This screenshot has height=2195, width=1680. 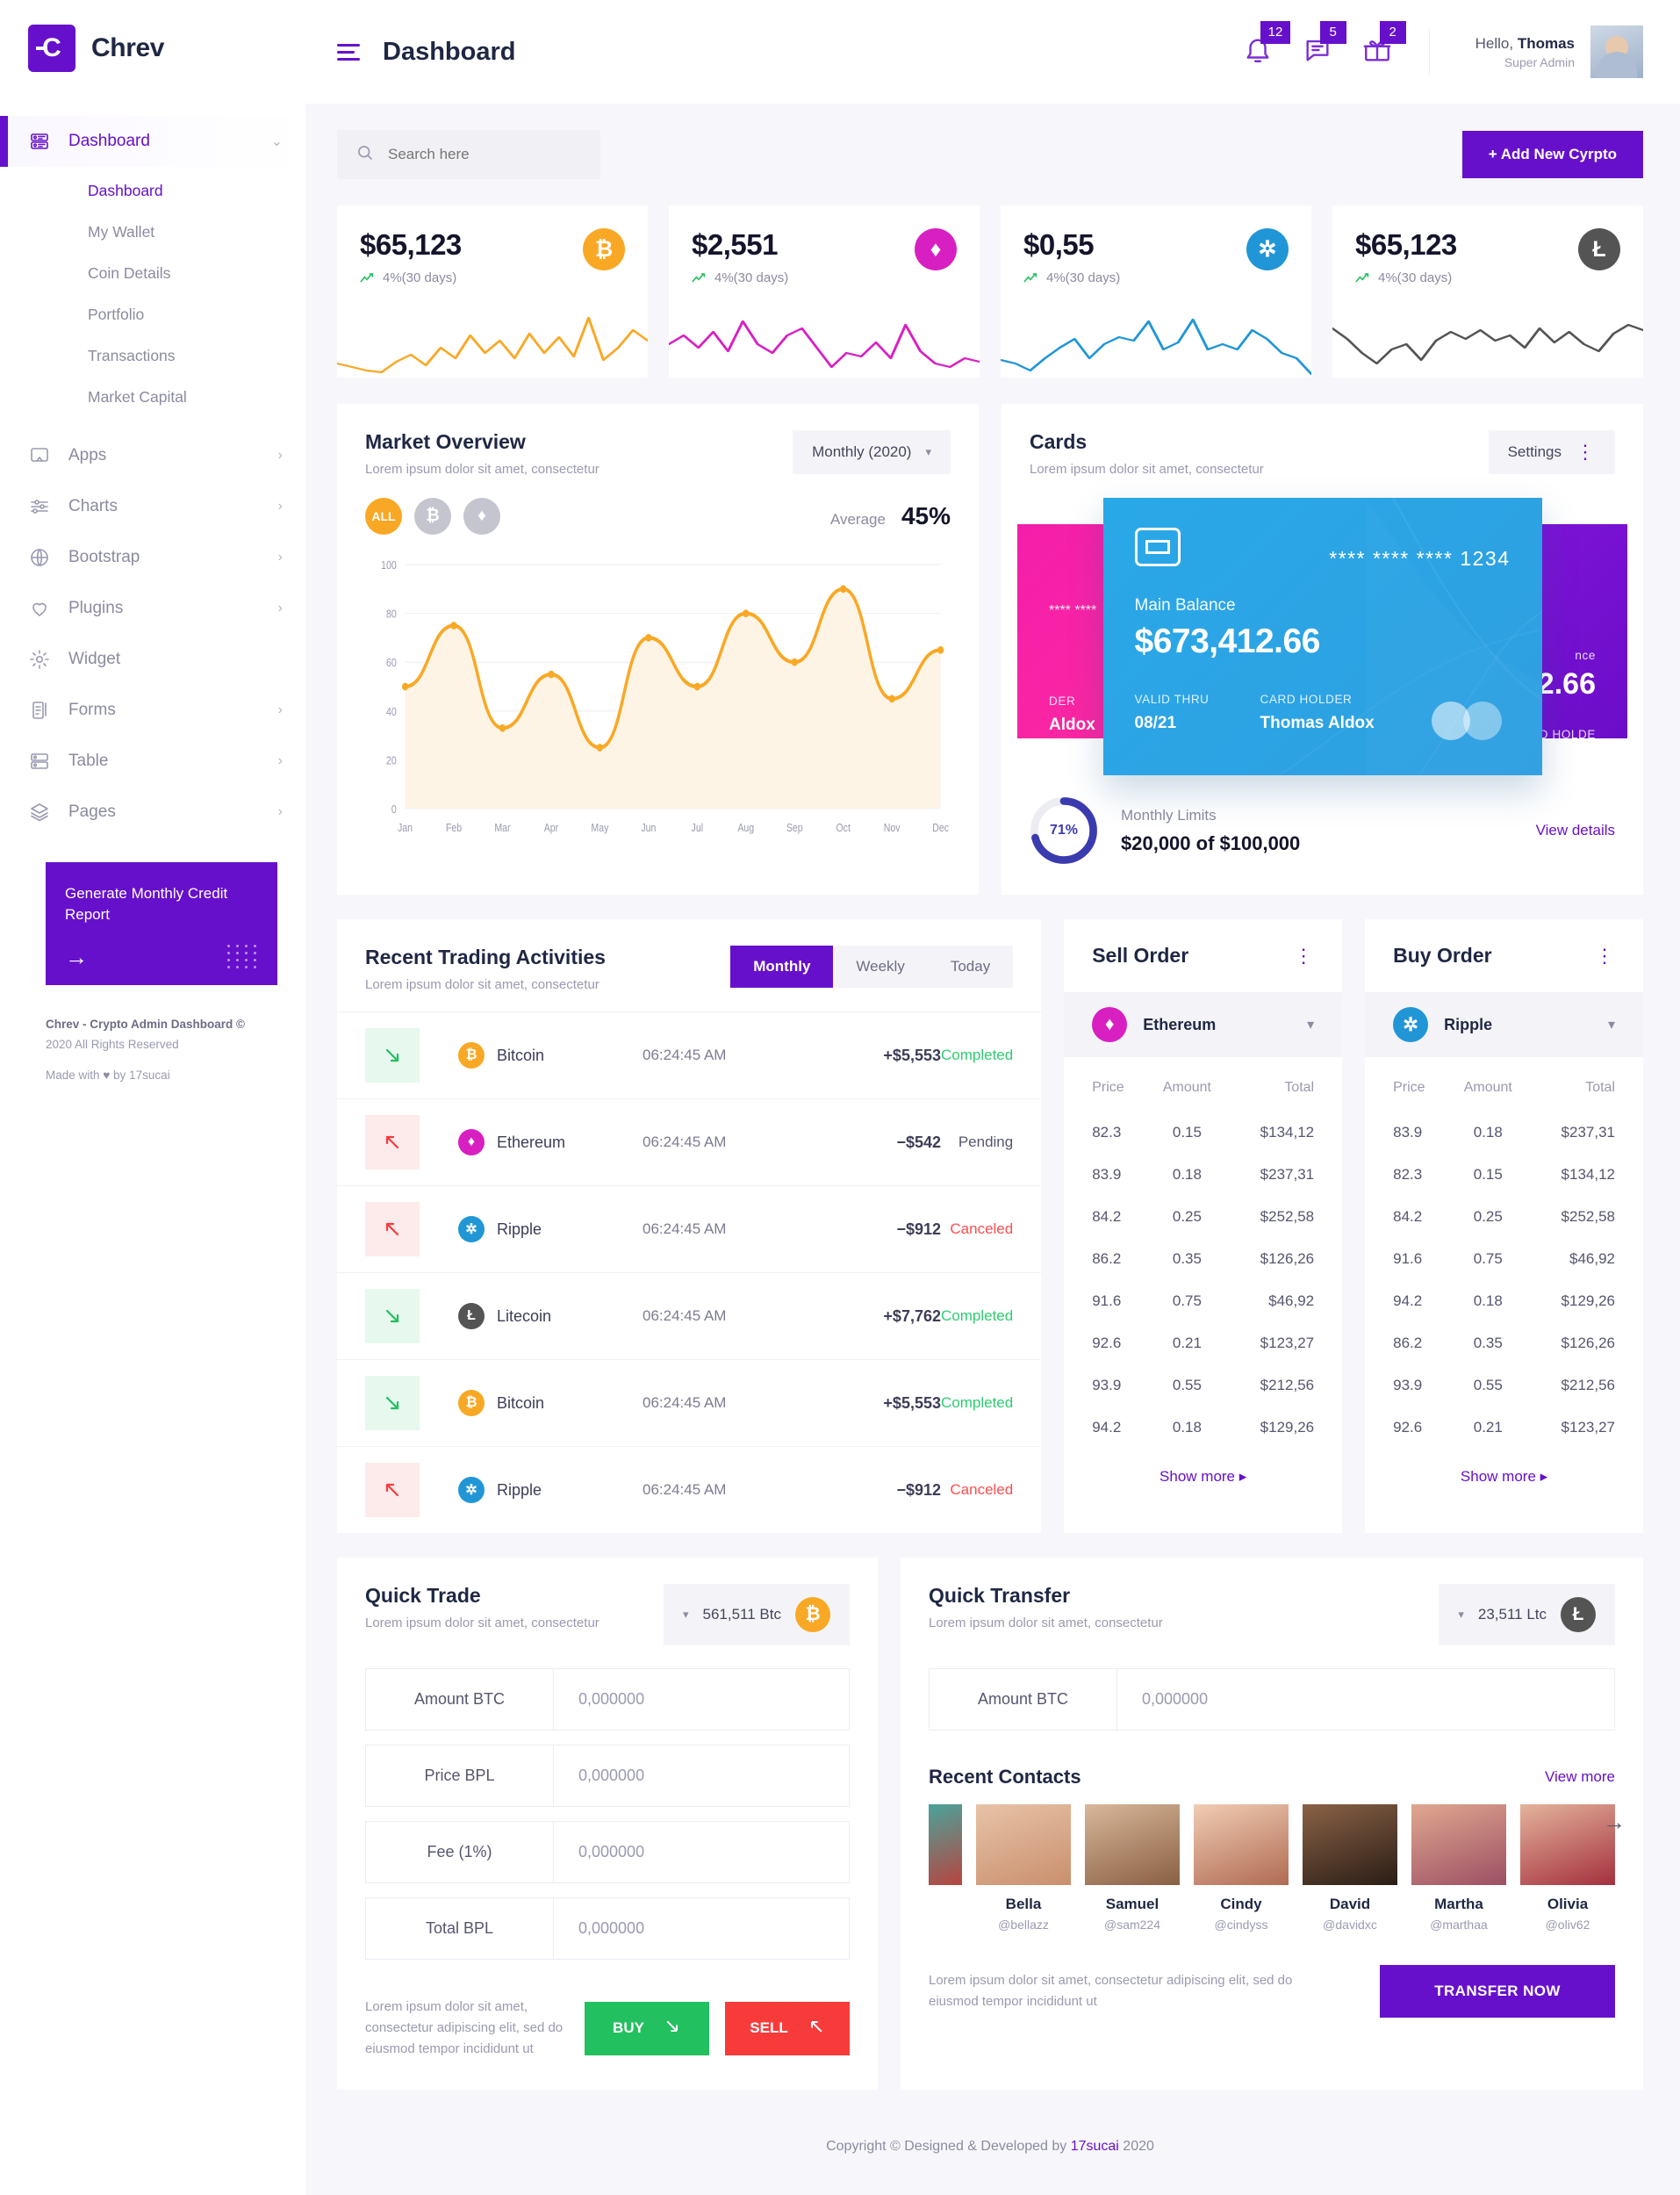 What do you see at coordinates (1095, 2146) in the screenshot?
I see `footer-link: 17sucai` at bounding box center [1095, 2146].